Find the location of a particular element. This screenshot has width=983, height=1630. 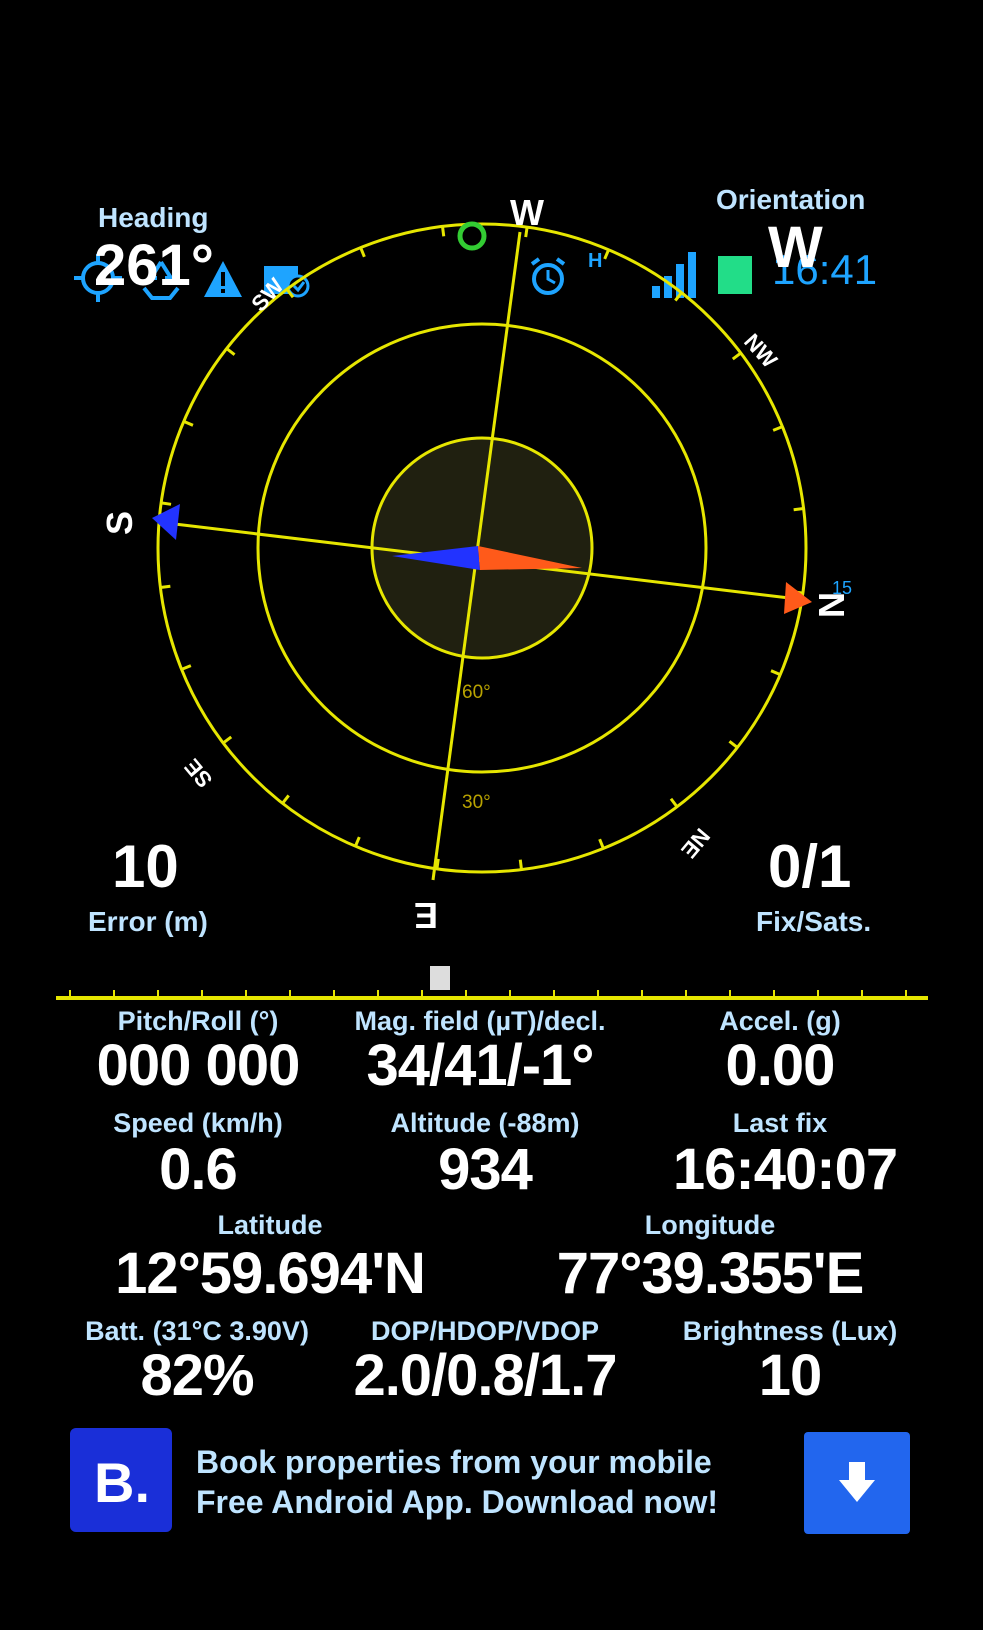

latitude-label: Latitude is located at coordinates (270, 1225).